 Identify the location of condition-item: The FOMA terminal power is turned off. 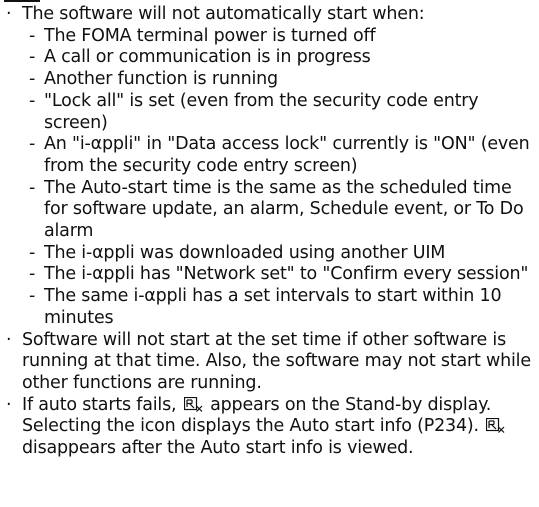
(277, 37).